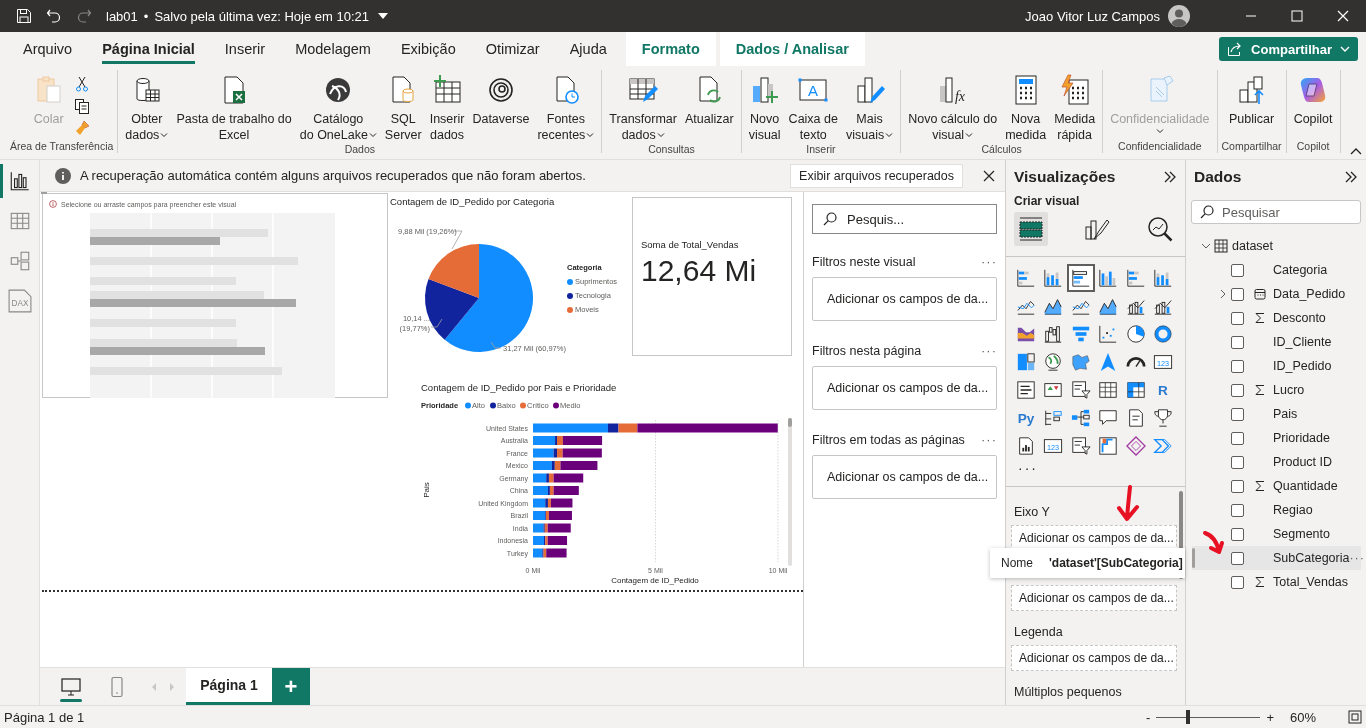 Image resolution: width=1366 pixels, height=728 pixels. What do you see at coordinates (1301, 438) in the screenshot?
I see `field-name: Prioridade` at bounding box center [1301, 438].